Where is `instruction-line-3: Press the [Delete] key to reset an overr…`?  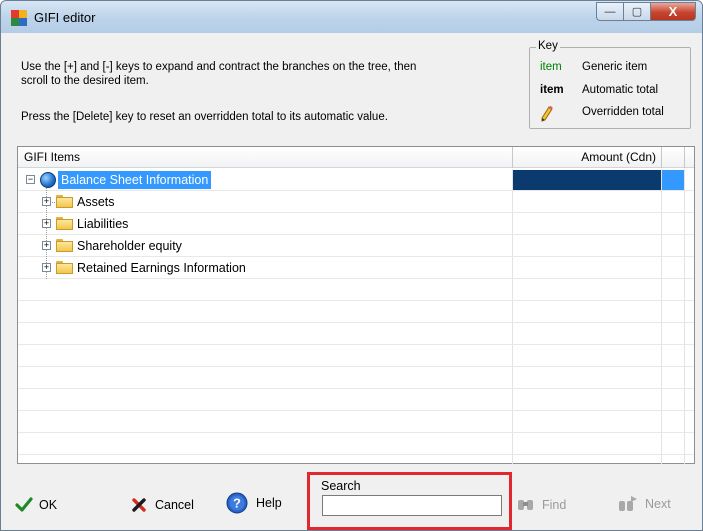 instruction-line-3: Press the [Delete] key to reset an overr… is located at coordinates (204, 117).